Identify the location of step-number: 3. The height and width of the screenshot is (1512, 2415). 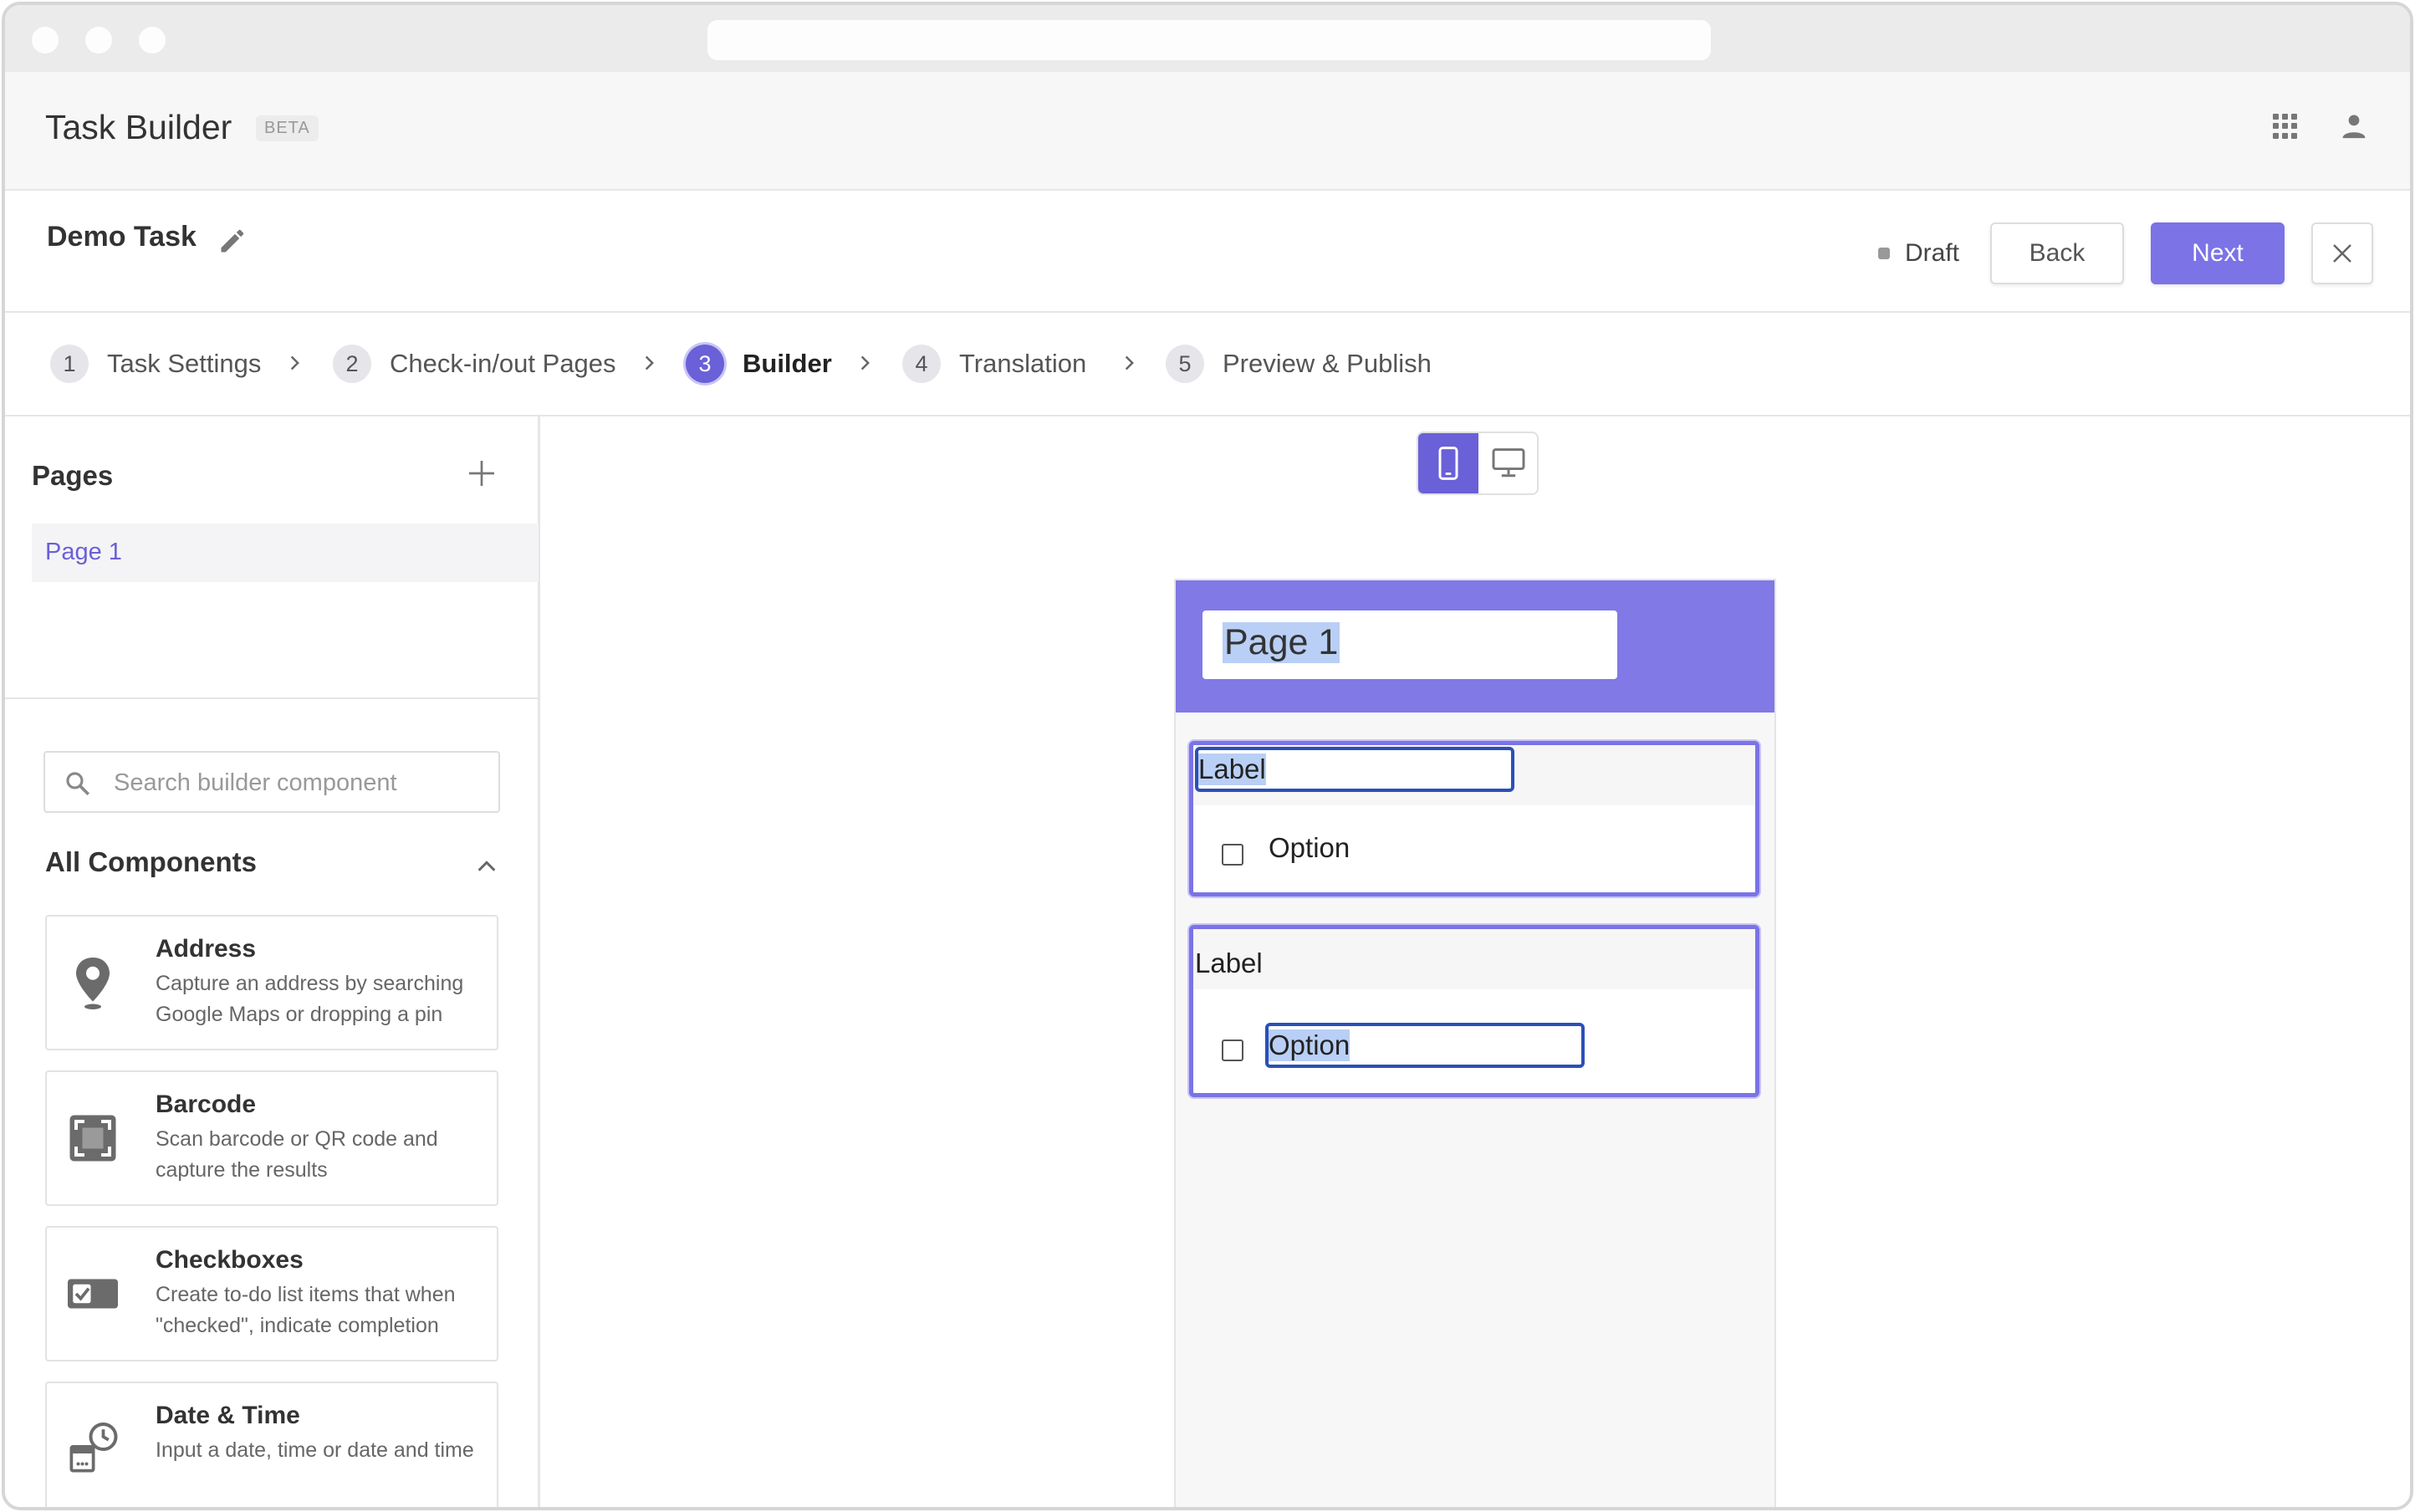
(705, 364).